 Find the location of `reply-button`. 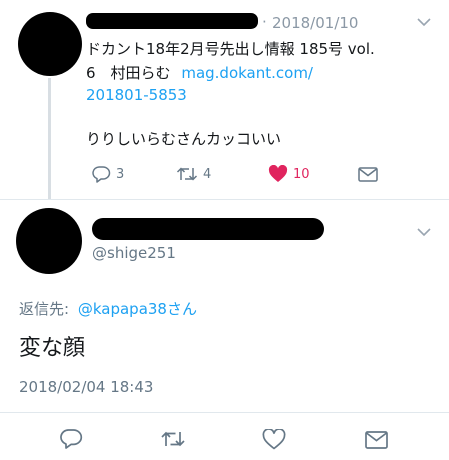

reply-button is located at coordinates (71, 438).